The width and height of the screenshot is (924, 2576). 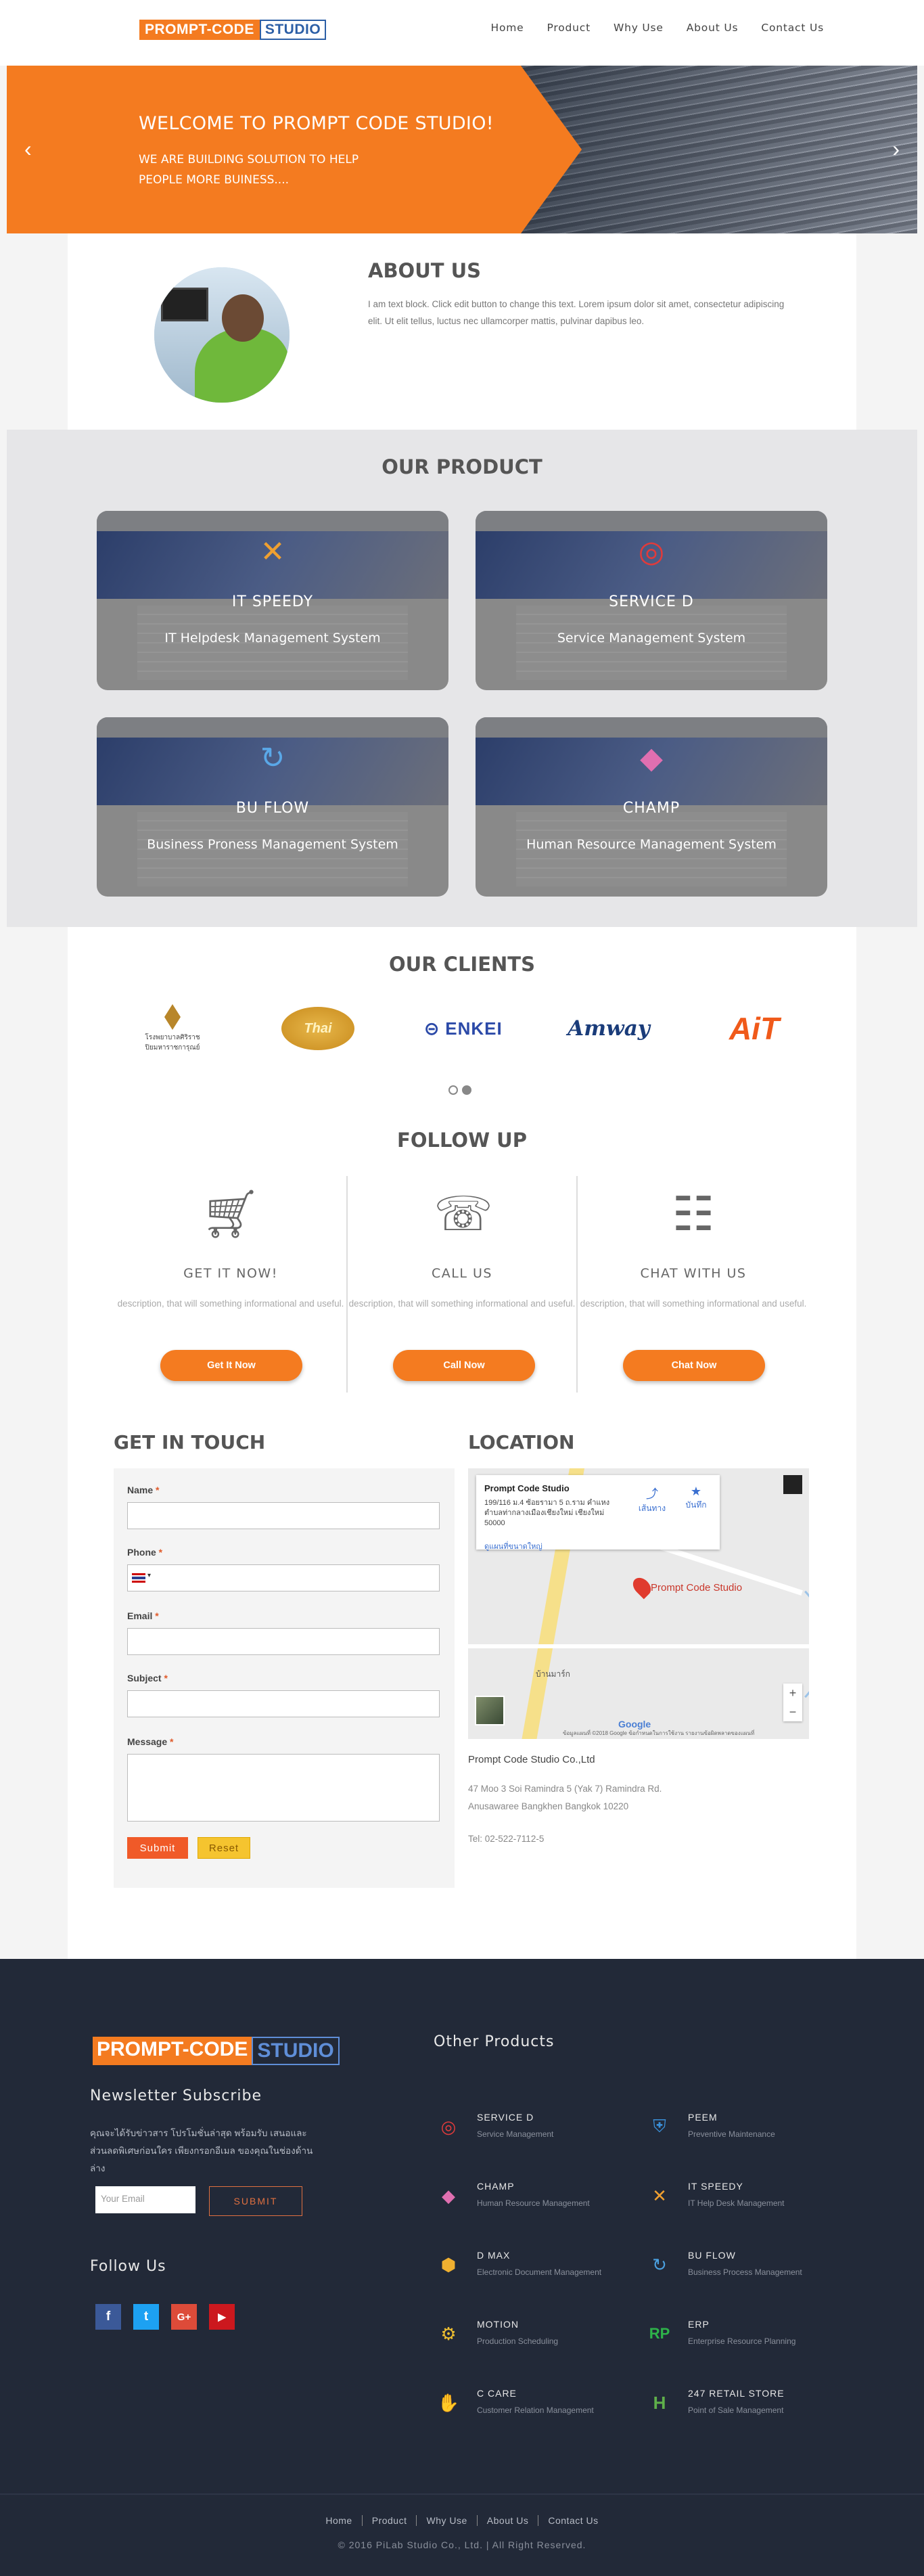 I want to click on address-line-2: Anusawaree Bangkhen Bangkok 10220, so click(x=548, y=1806).